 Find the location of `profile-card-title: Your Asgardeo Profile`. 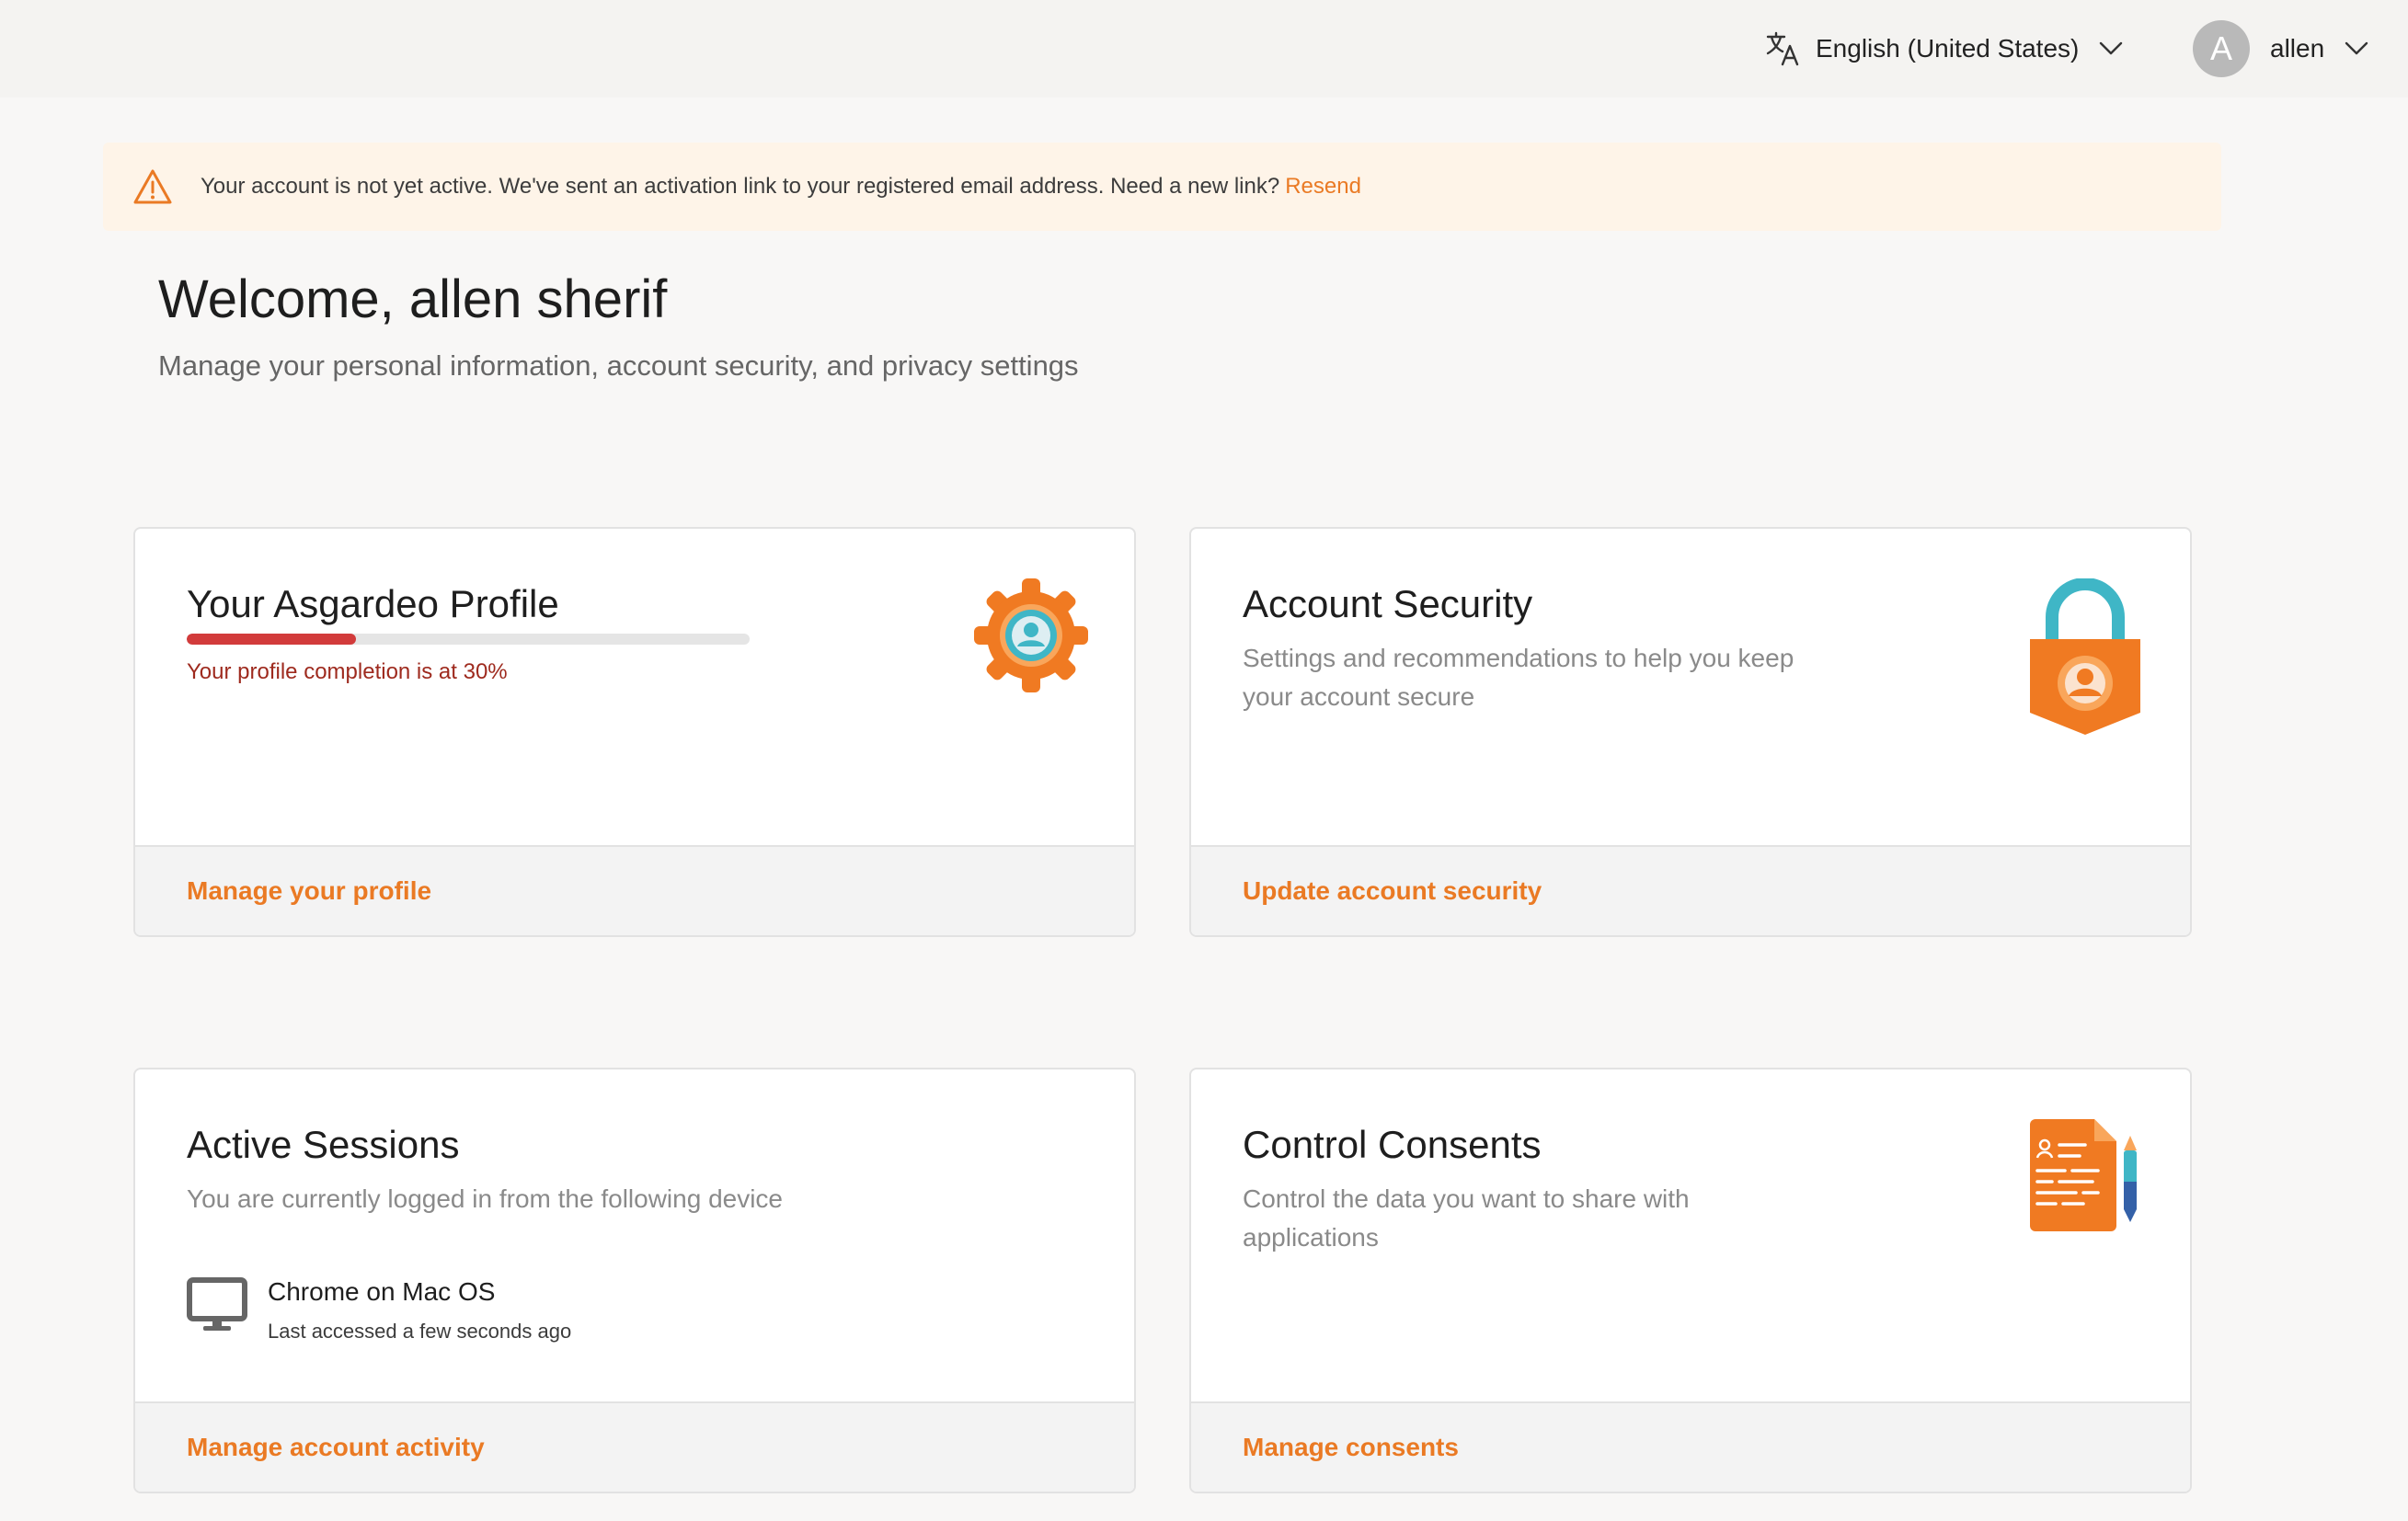

profile-card-title: Your Asgardeo Profile is located at coordinates (373, 603).